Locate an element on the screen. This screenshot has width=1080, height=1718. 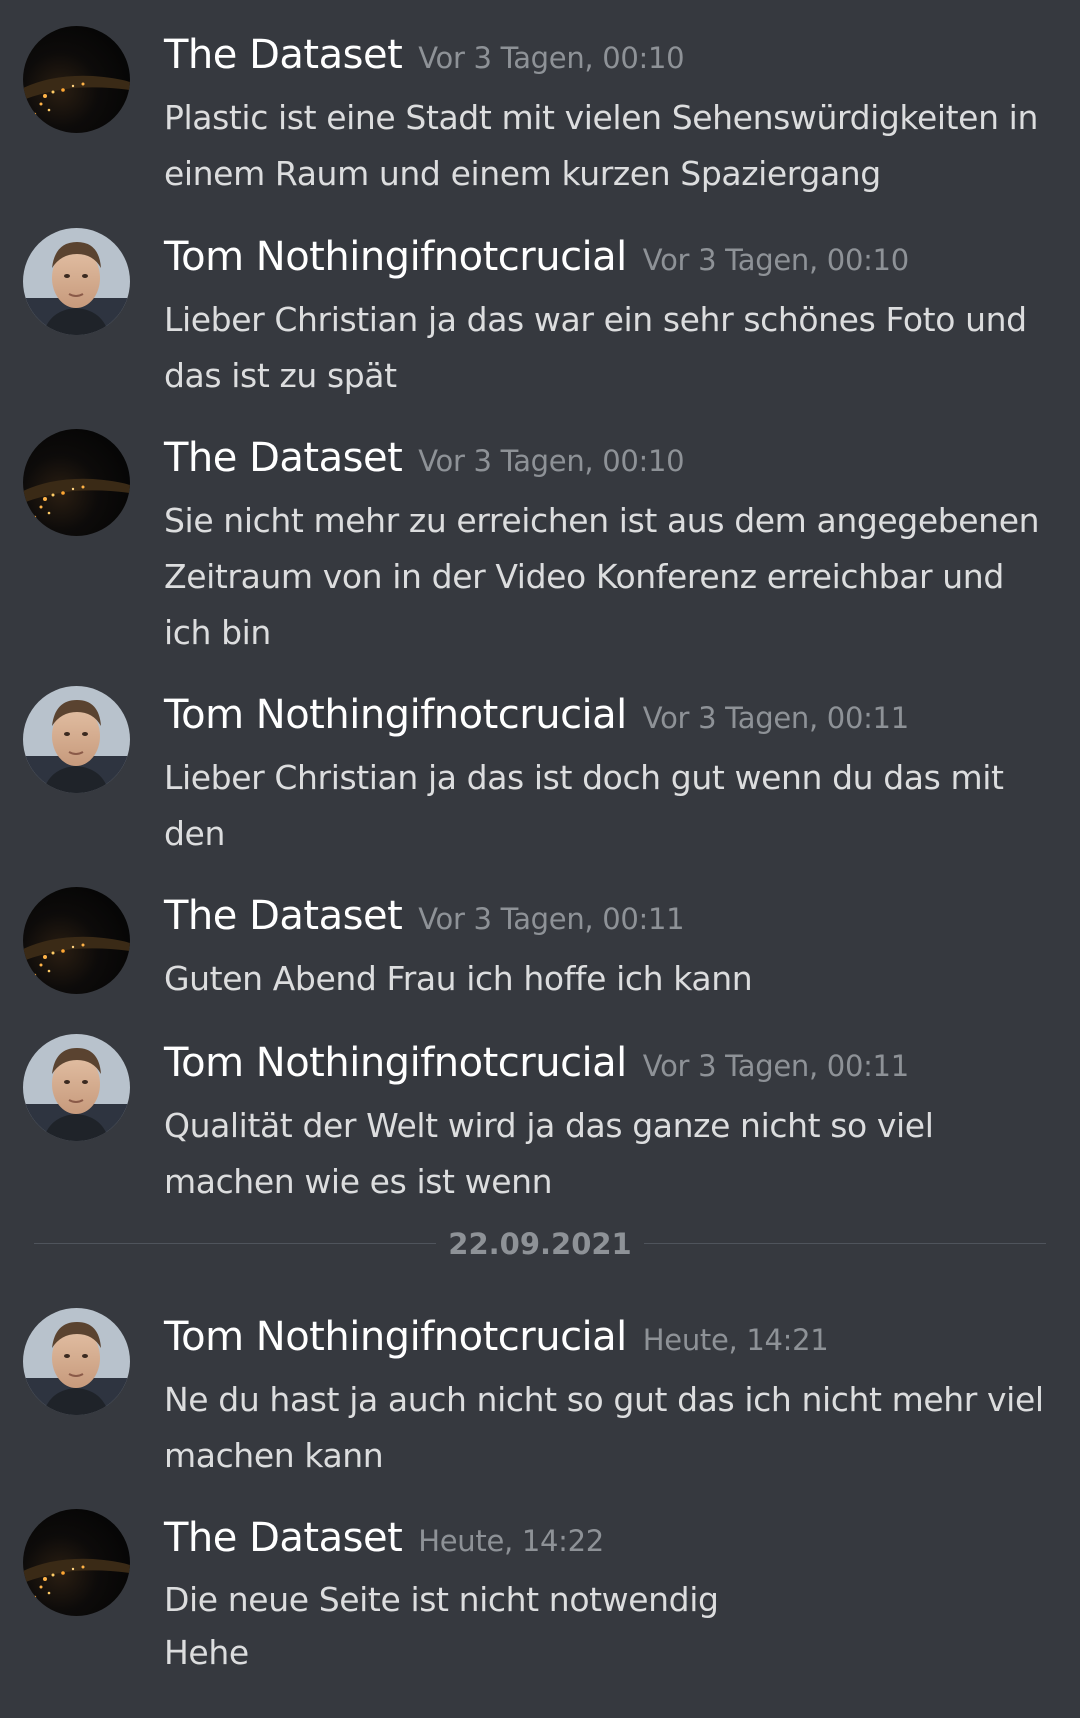
date-divider: 22.09.2021 is located at coordinates (540, 1244).